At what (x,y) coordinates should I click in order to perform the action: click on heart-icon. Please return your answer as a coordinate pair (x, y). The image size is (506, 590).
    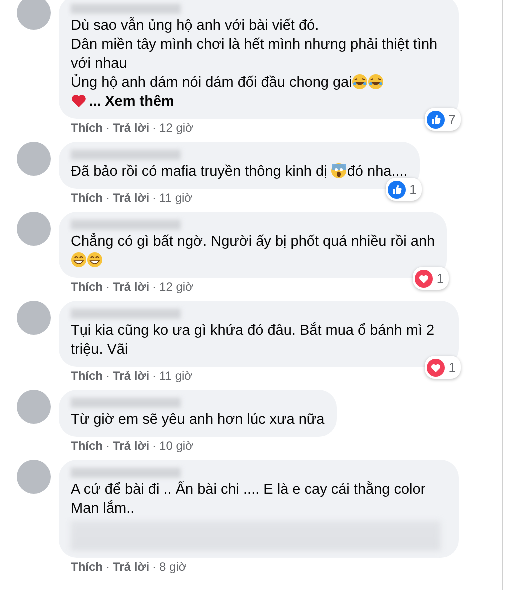
    Looking at the image, I should click on (79, 101).